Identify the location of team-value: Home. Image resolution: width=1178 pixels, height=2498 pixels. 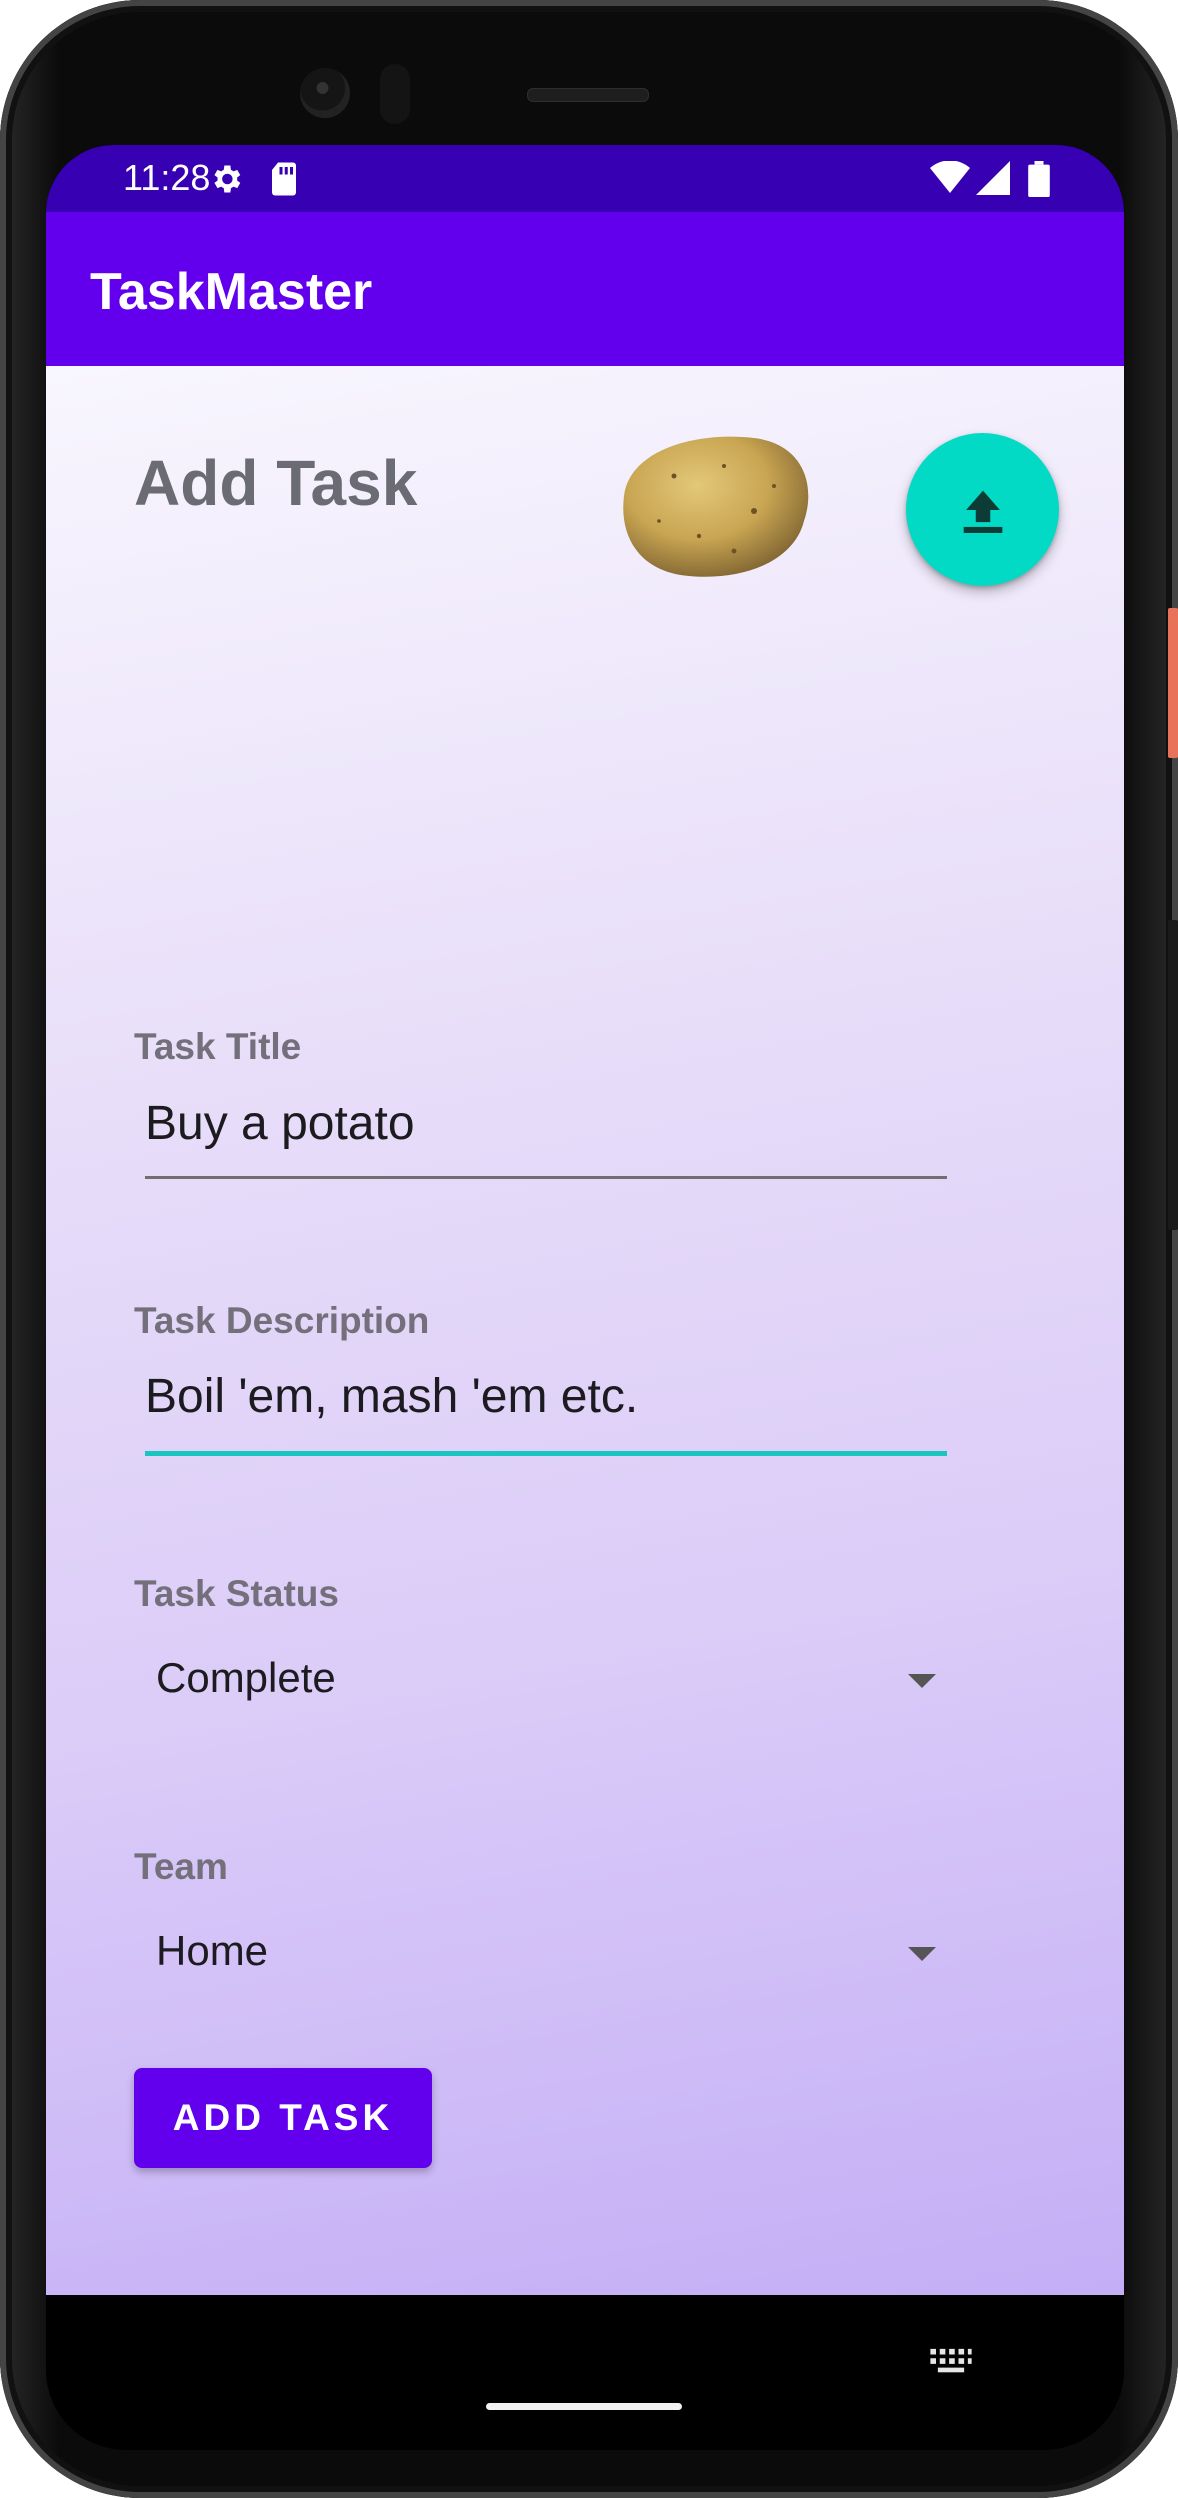
(212, 1950).